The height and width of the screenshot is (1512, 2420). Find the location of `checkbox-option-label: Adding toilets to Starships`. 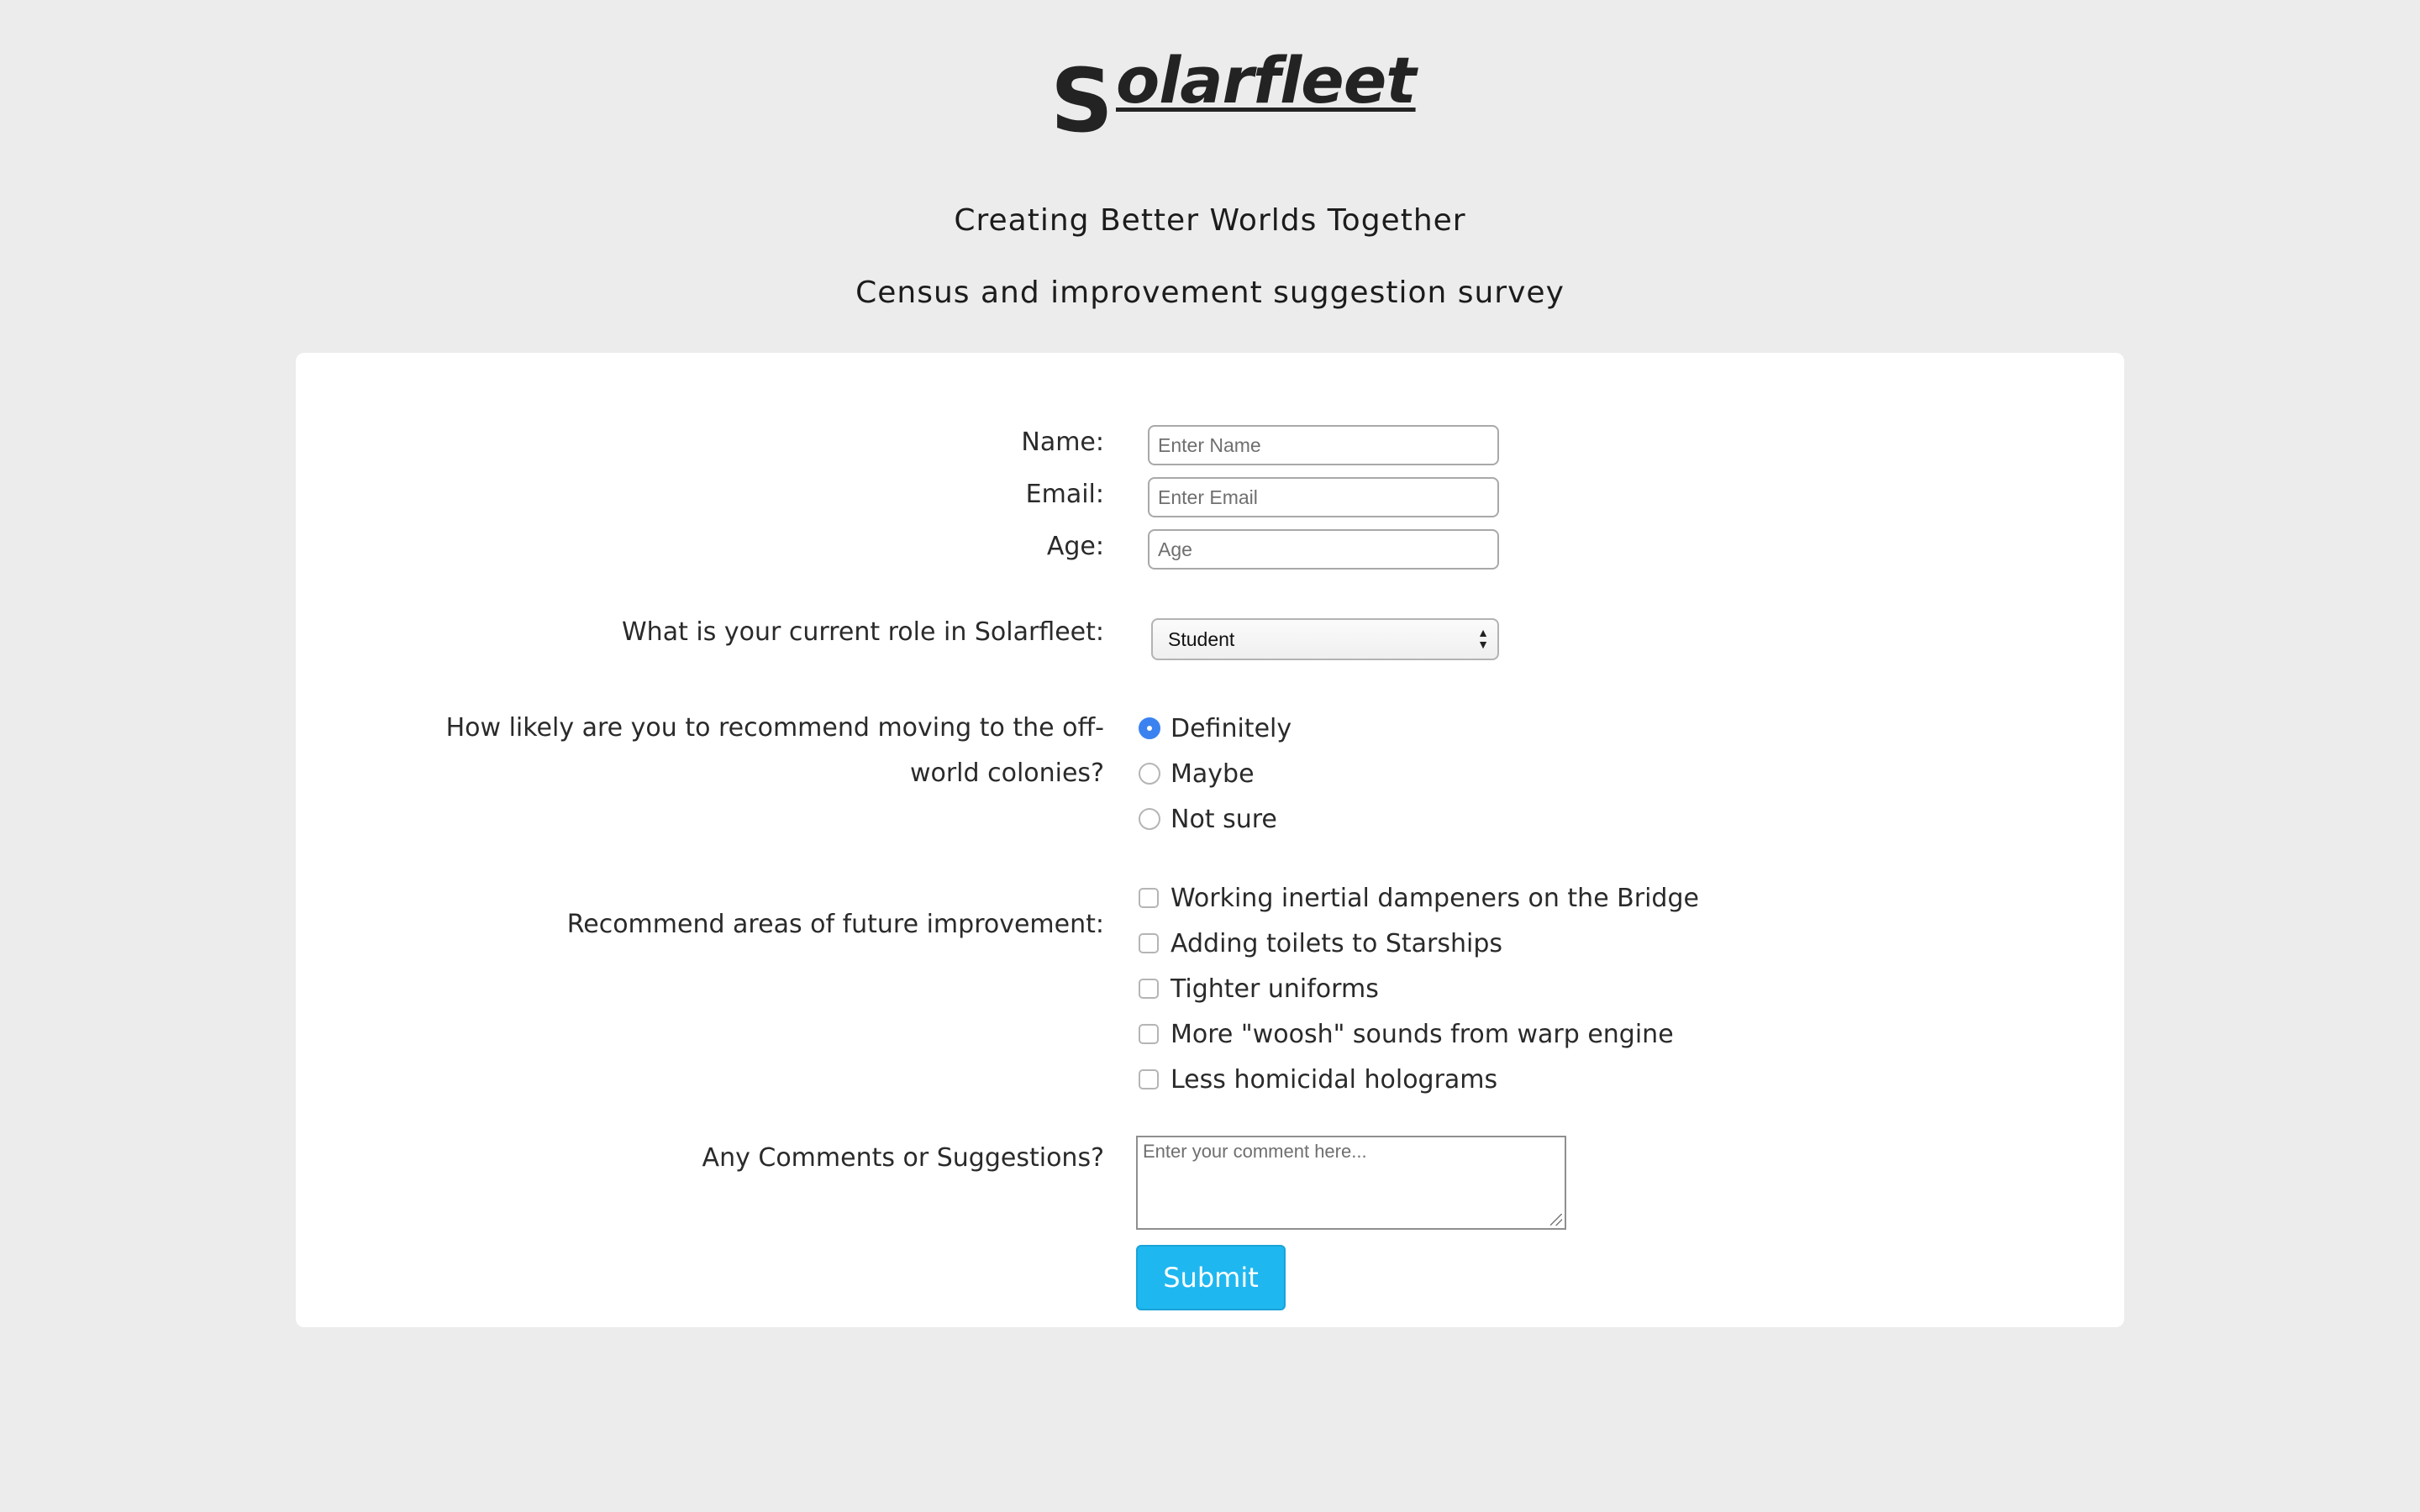

checkbox-option-label: Adding toilets to Starships is located at coordinates (1337, 943).